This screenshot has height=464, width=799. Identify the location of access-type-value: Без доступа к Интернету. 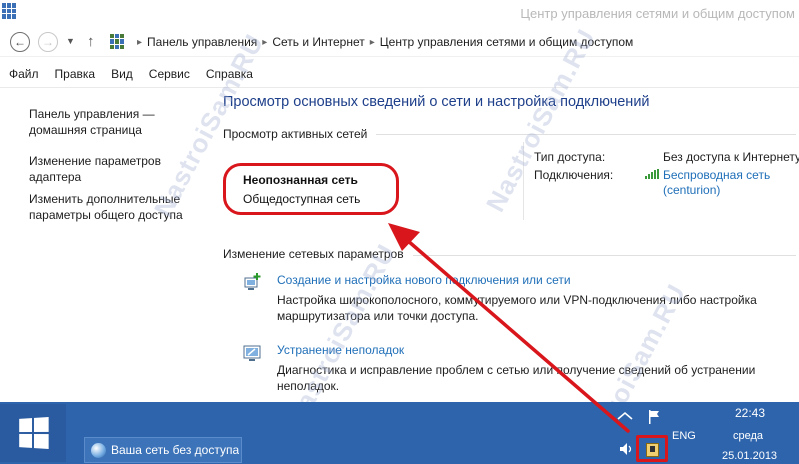
(731, 157).